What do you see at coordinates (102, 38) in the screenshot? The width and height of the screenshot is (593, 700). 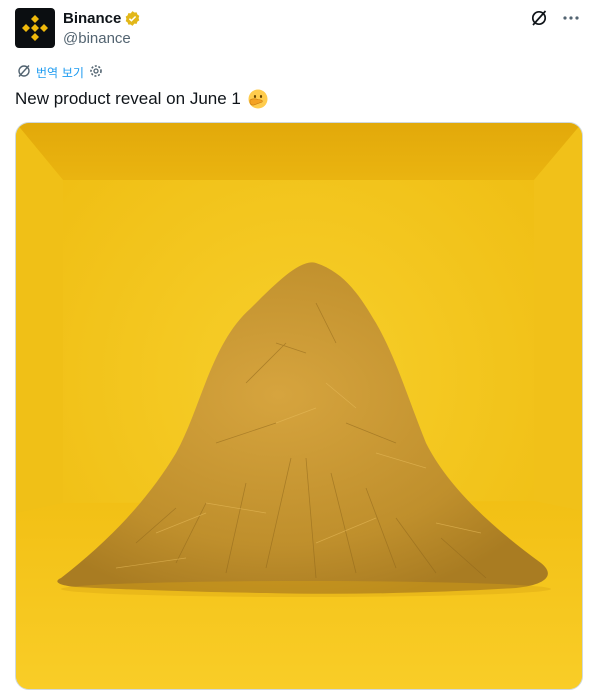 I see `user-handle: @binance` at bounding box center [102, 38].